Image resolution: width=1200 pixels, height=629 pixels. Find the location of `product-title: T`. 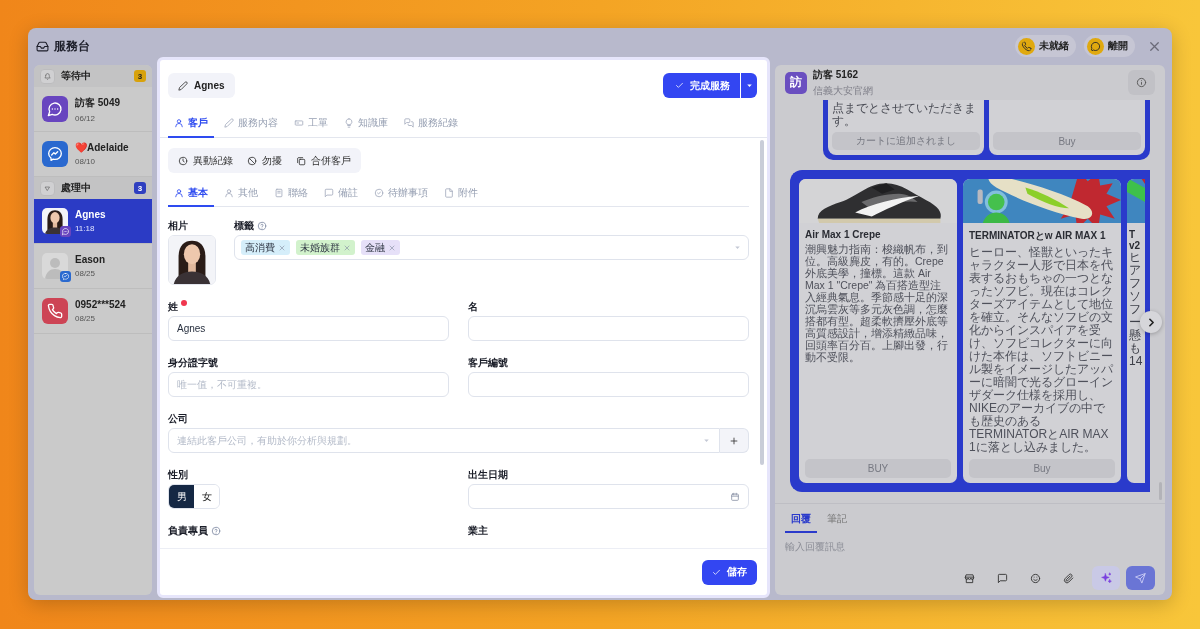

product-title: T is located at coordinates (1133, 234).